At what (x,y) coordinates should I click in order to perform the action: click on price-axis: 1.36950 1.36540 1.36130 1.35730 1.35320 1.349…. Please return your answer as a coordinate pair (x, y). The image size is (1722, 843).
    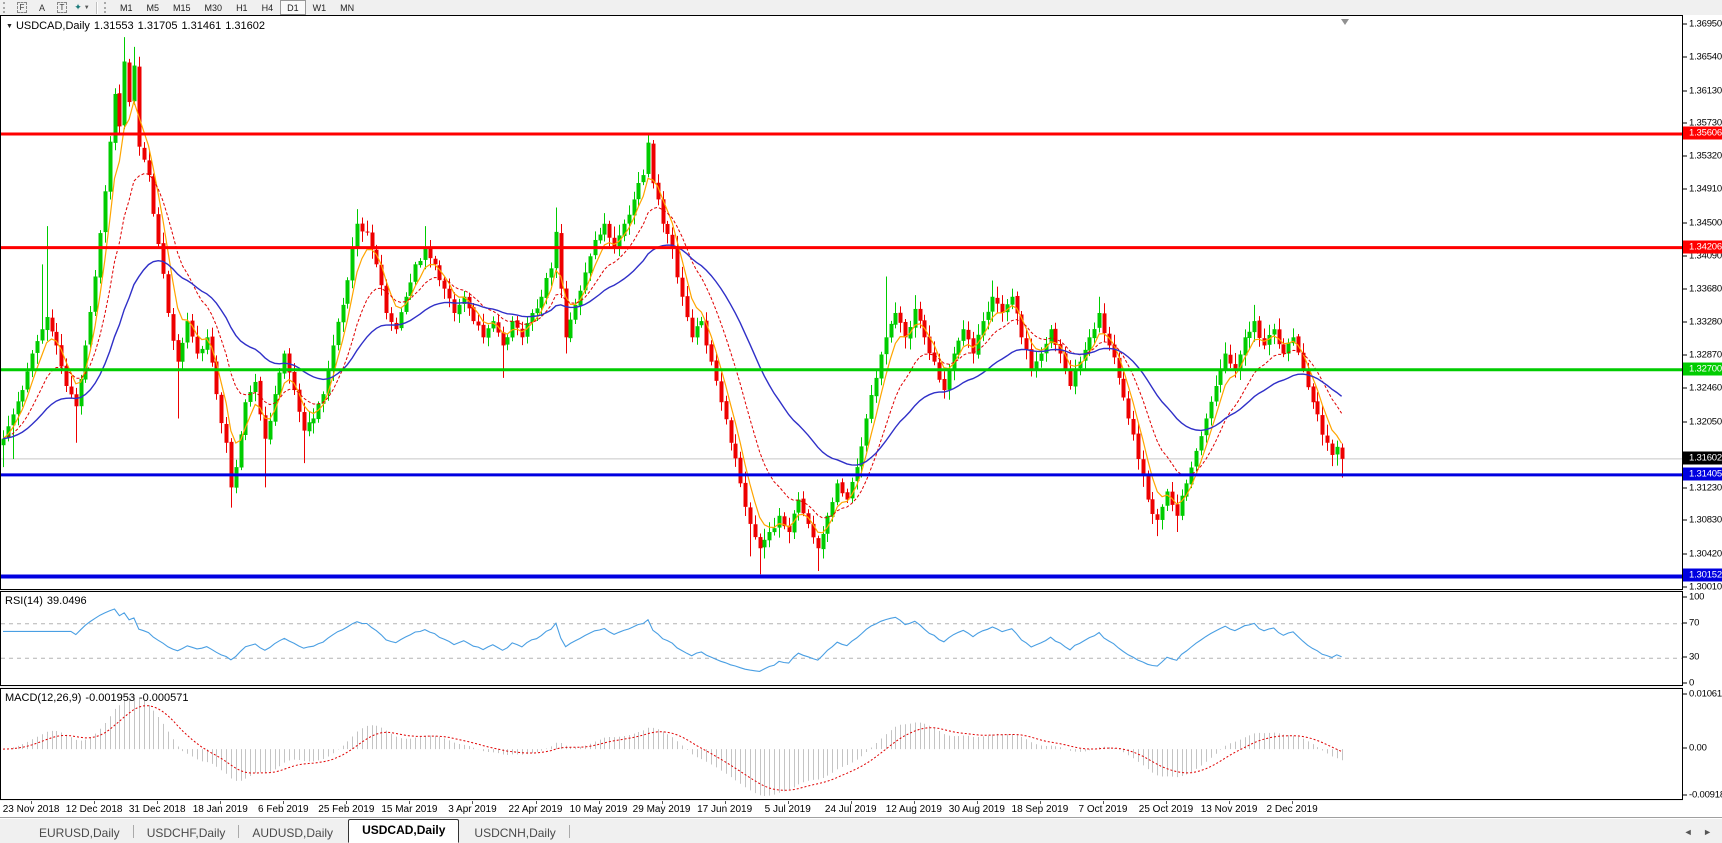
    Looking at the image, I should click on (1702, 408).